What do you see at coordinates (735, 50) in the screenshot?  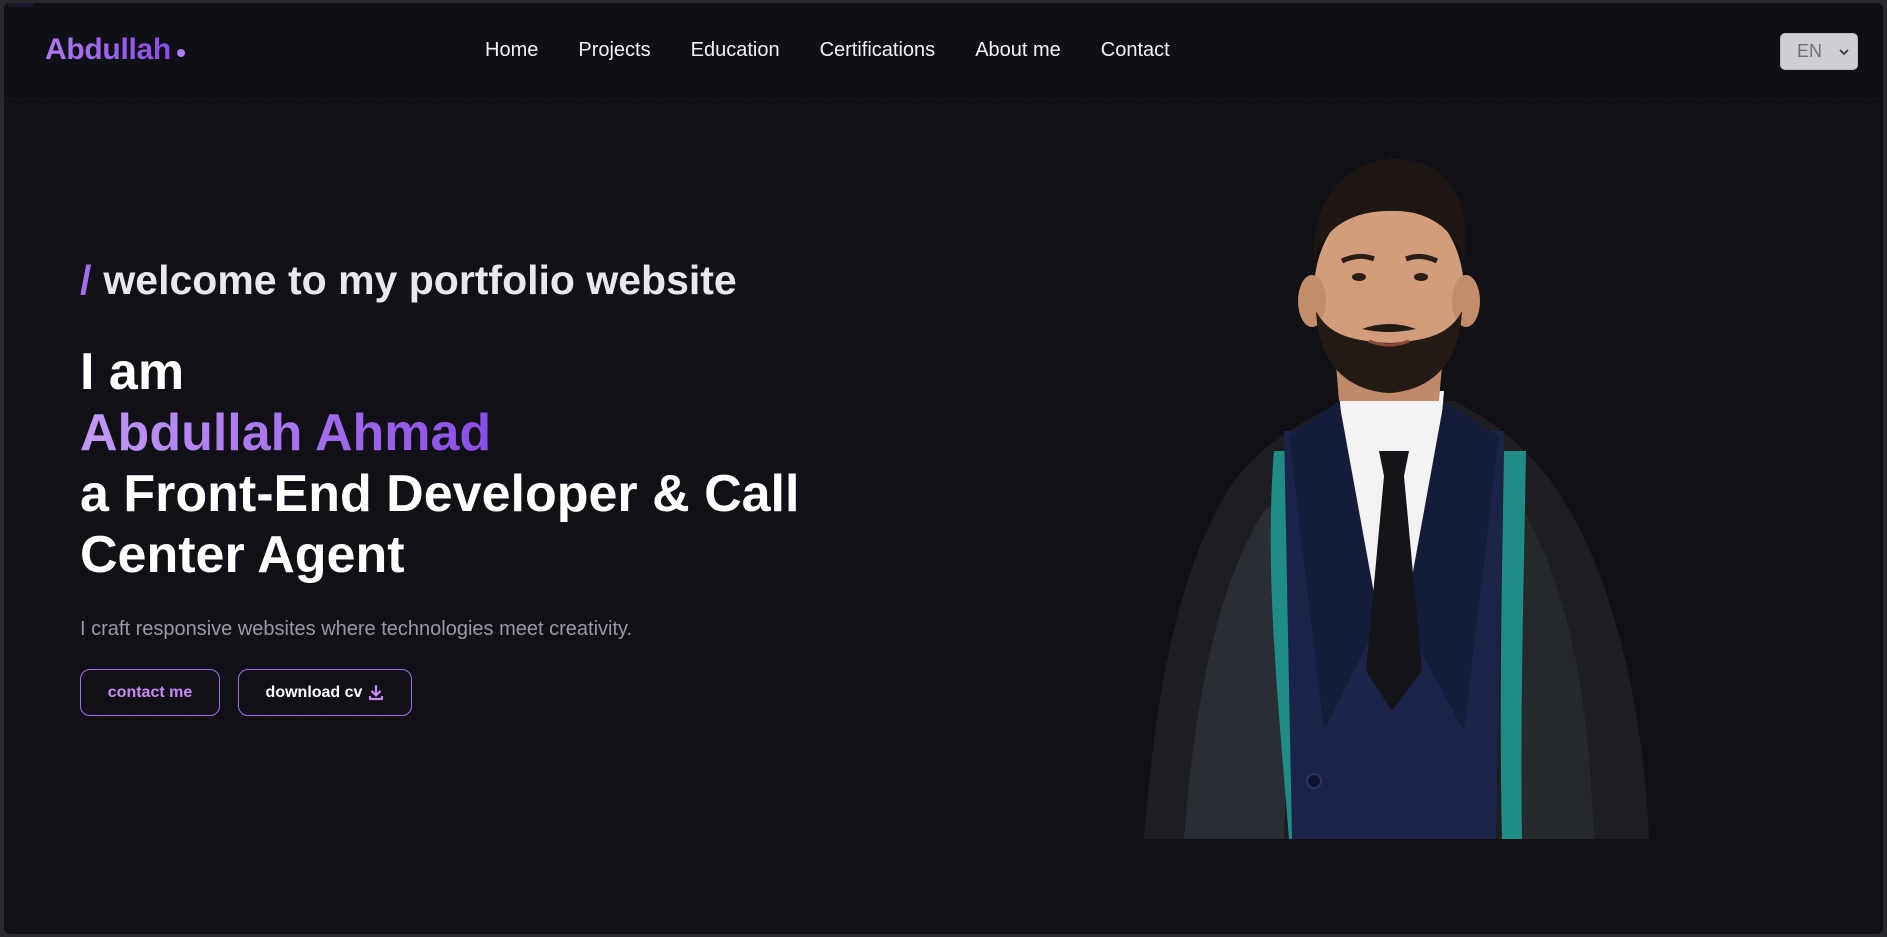 I see `nav-education: Education` at bounding box center [735, 50].